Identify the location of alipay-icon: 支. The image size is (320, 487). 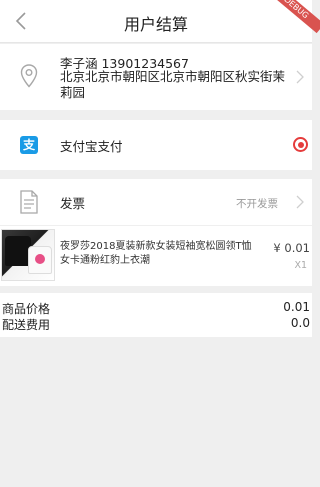
(29, 145).